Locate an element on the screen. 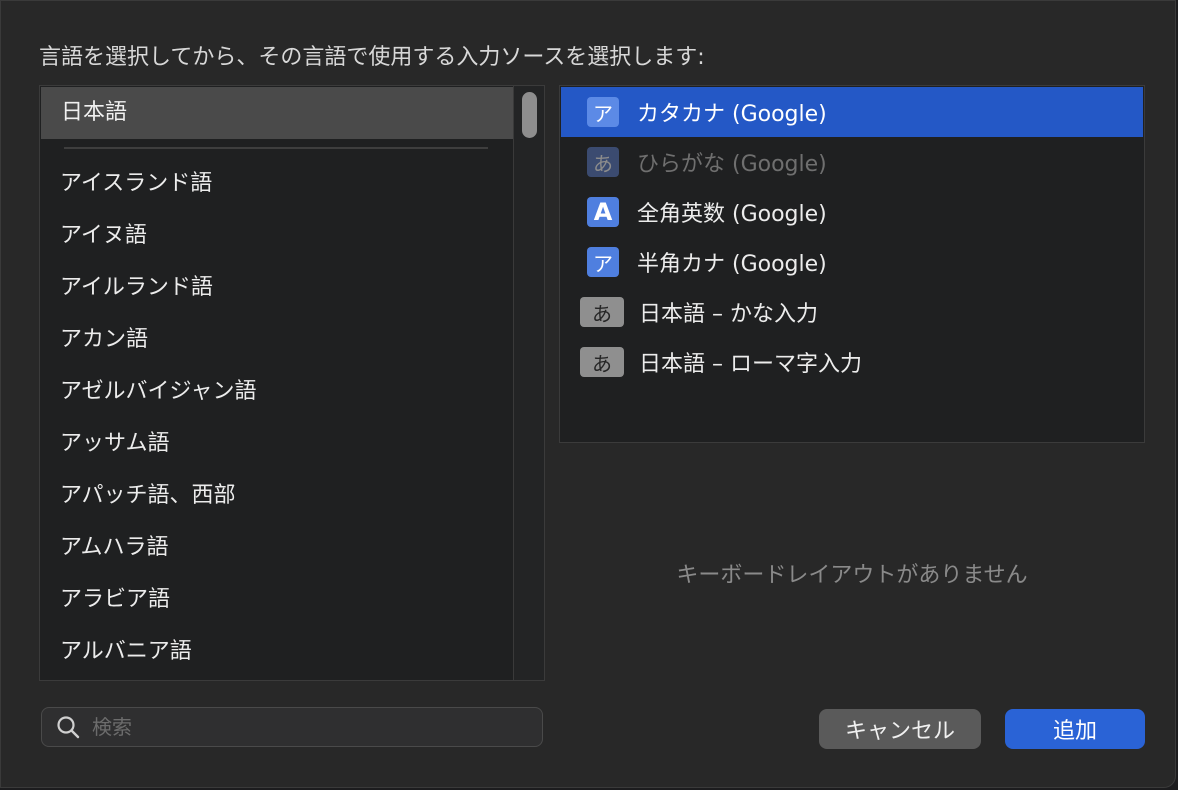 The image size is (1178, 790). source-item-halfwidth-kana-google: ア 半角カナ (Google) is located at coordinates (852, 262).